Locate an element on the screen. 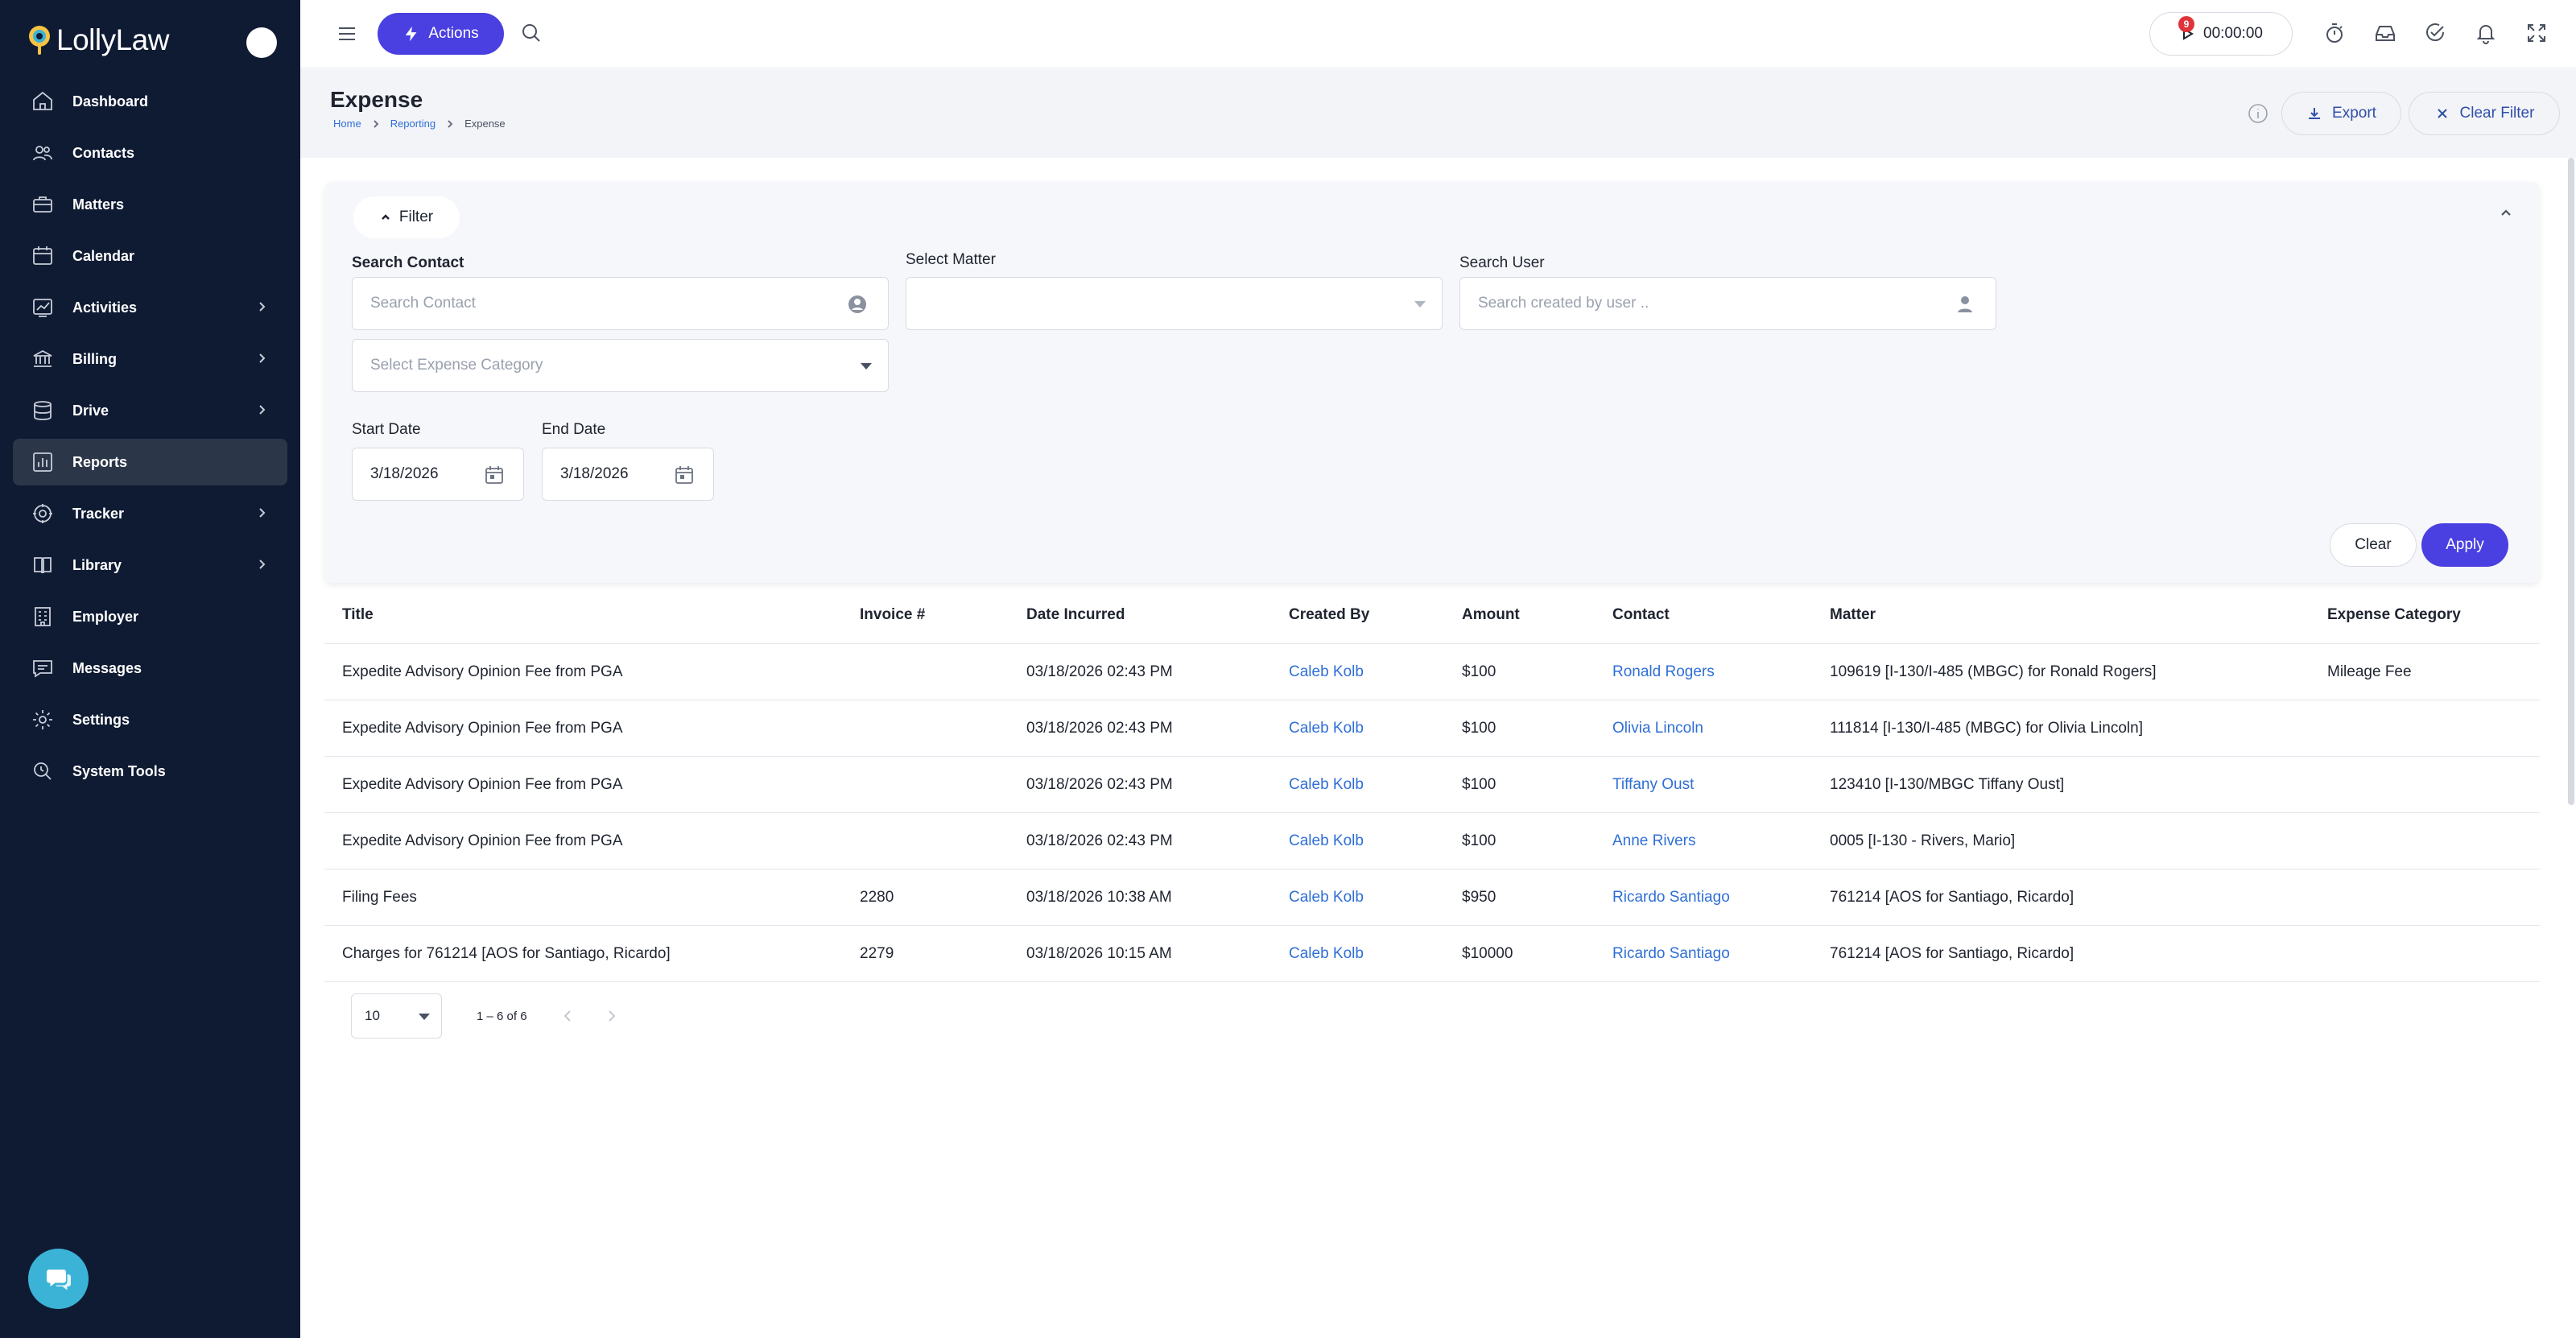  scrollbar is located at coordinates (2571, 481).